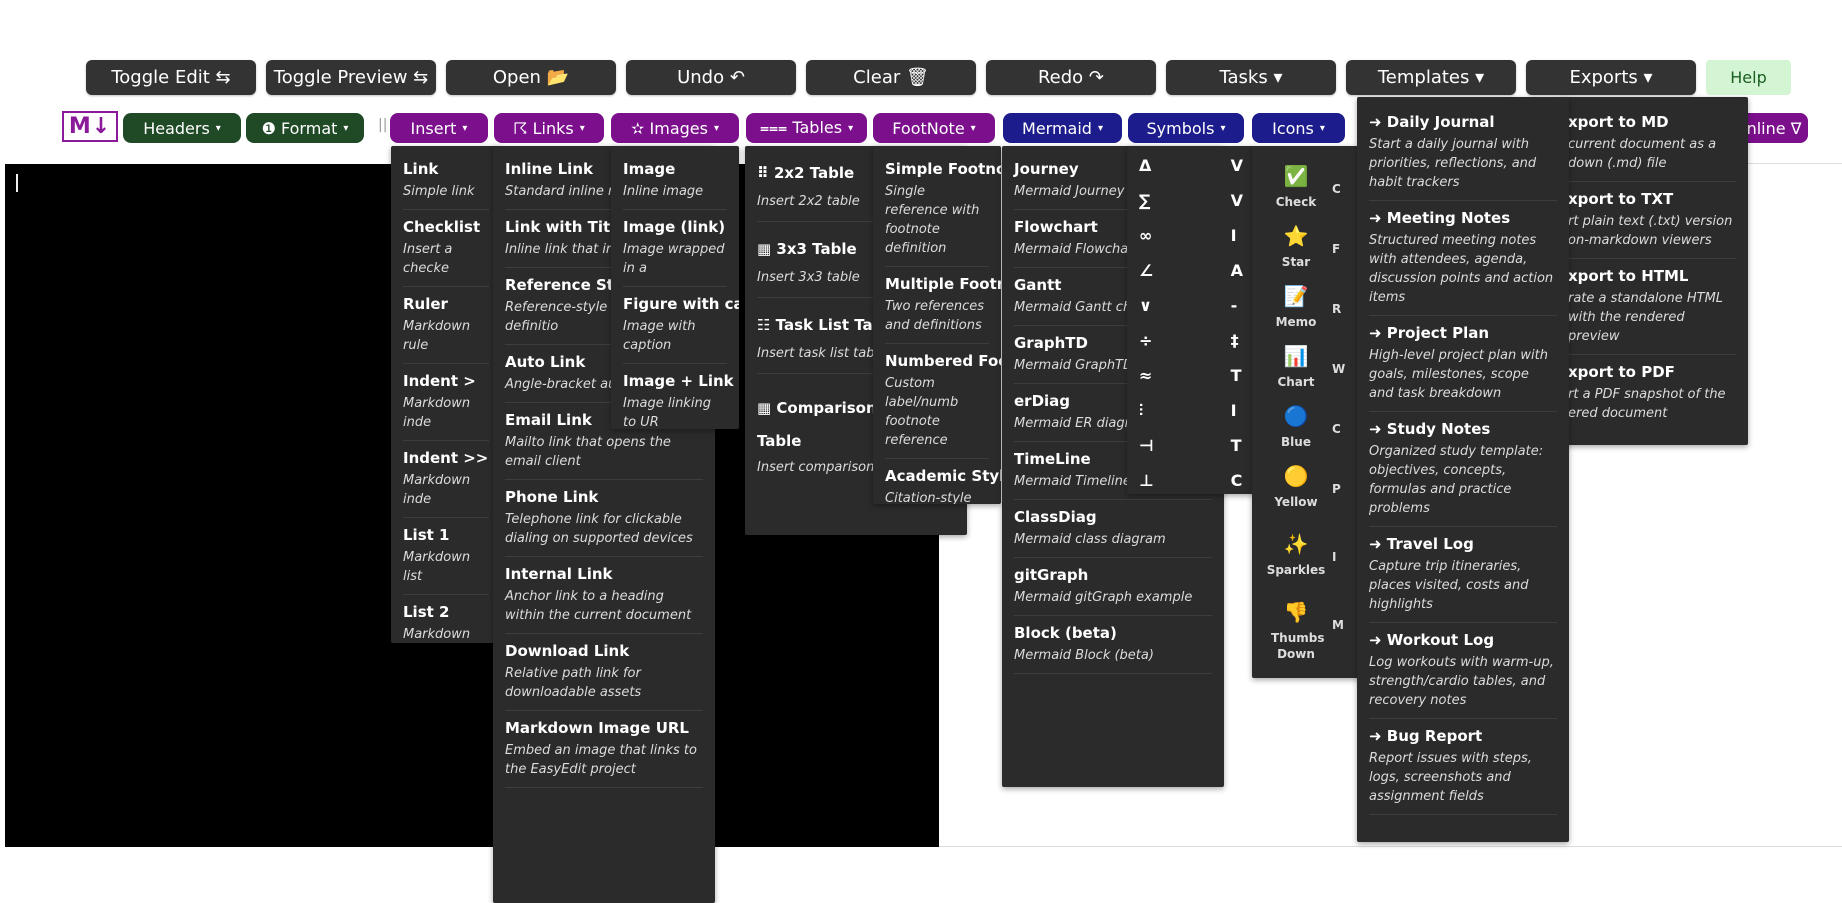 This screenshot has width=1842, height=903. I want to click on symbol-item: ÷, so click(1185, 340).